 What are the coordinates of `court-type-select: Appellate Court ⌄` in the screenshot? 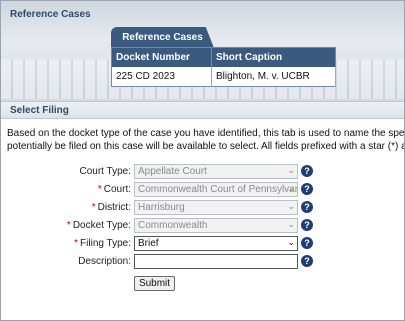 It's located at (216, 171).